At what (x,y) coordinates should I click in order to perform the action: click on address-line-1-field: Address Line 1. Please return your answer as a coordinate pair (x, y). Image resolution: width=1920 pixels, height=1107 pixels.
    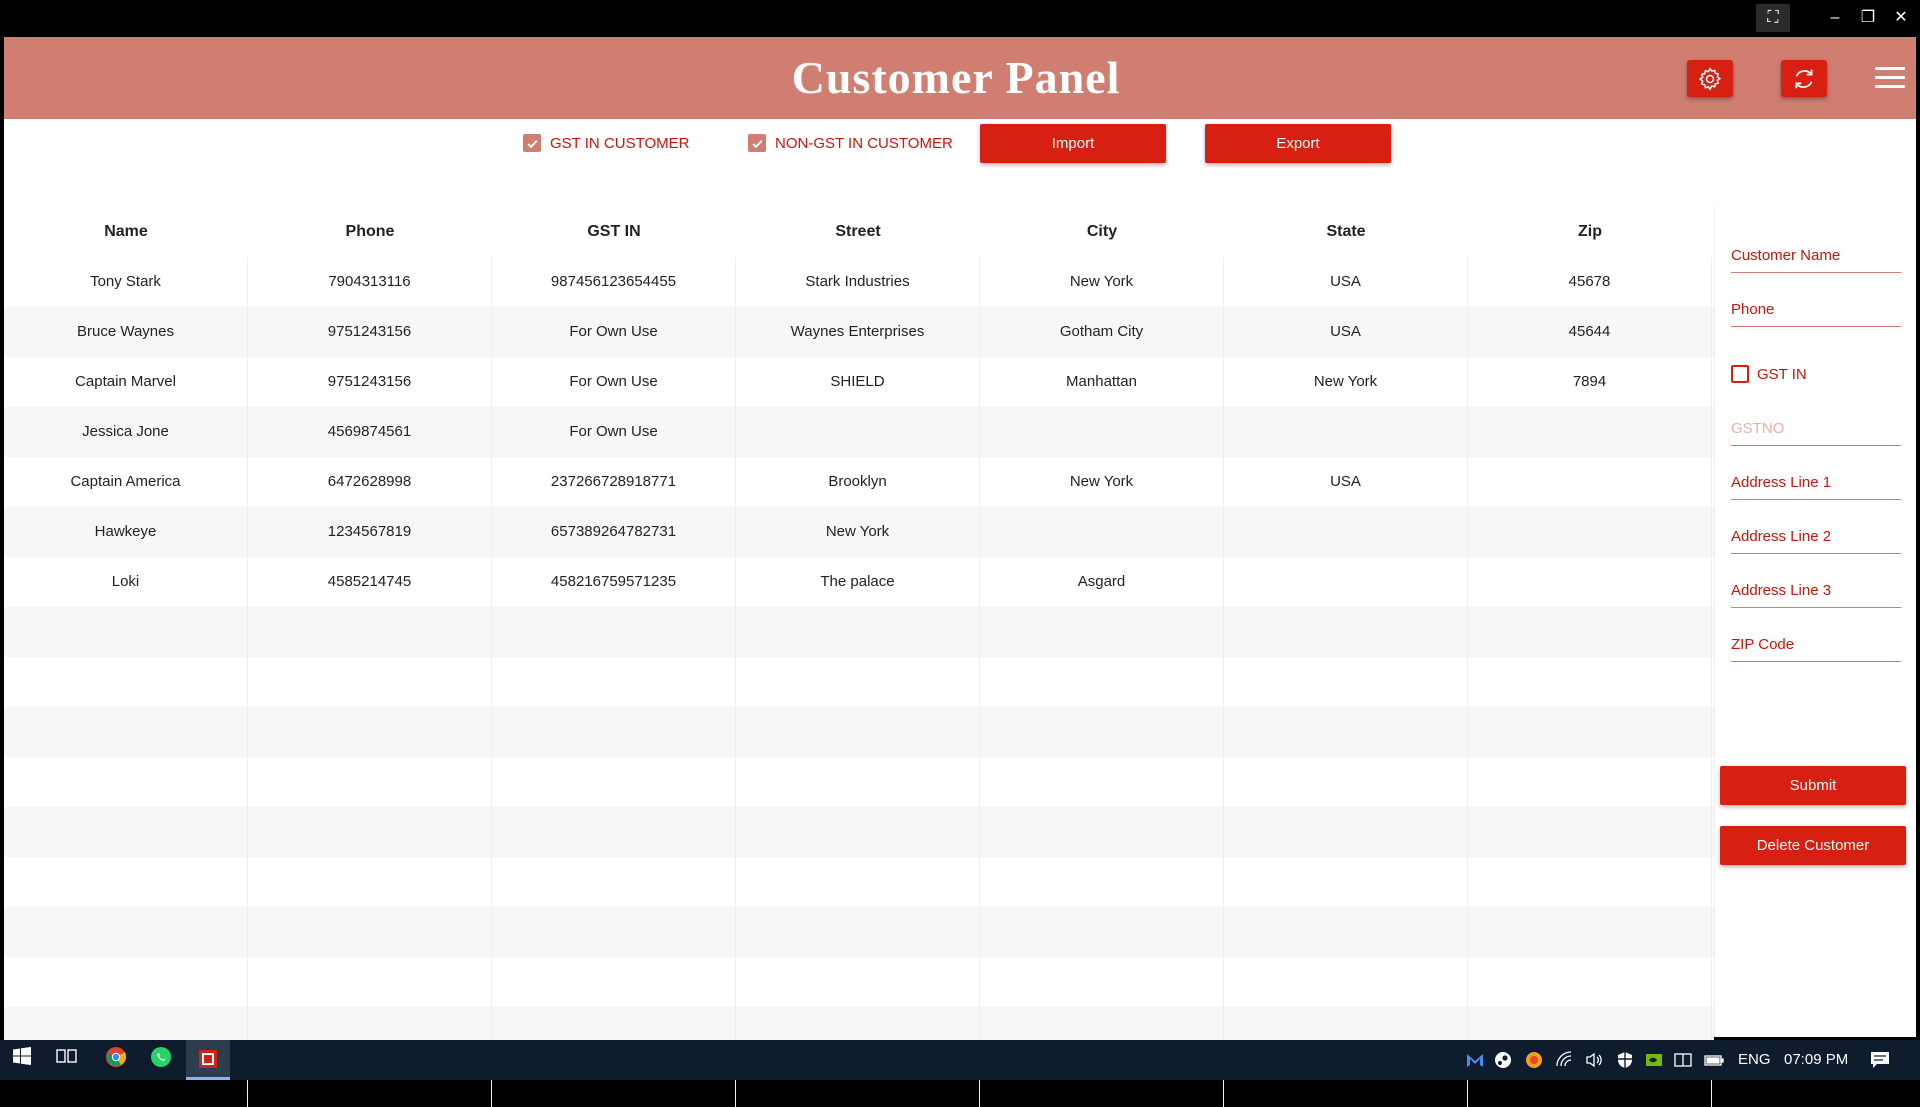
    Looking at the image, I should click on (1816, 487).